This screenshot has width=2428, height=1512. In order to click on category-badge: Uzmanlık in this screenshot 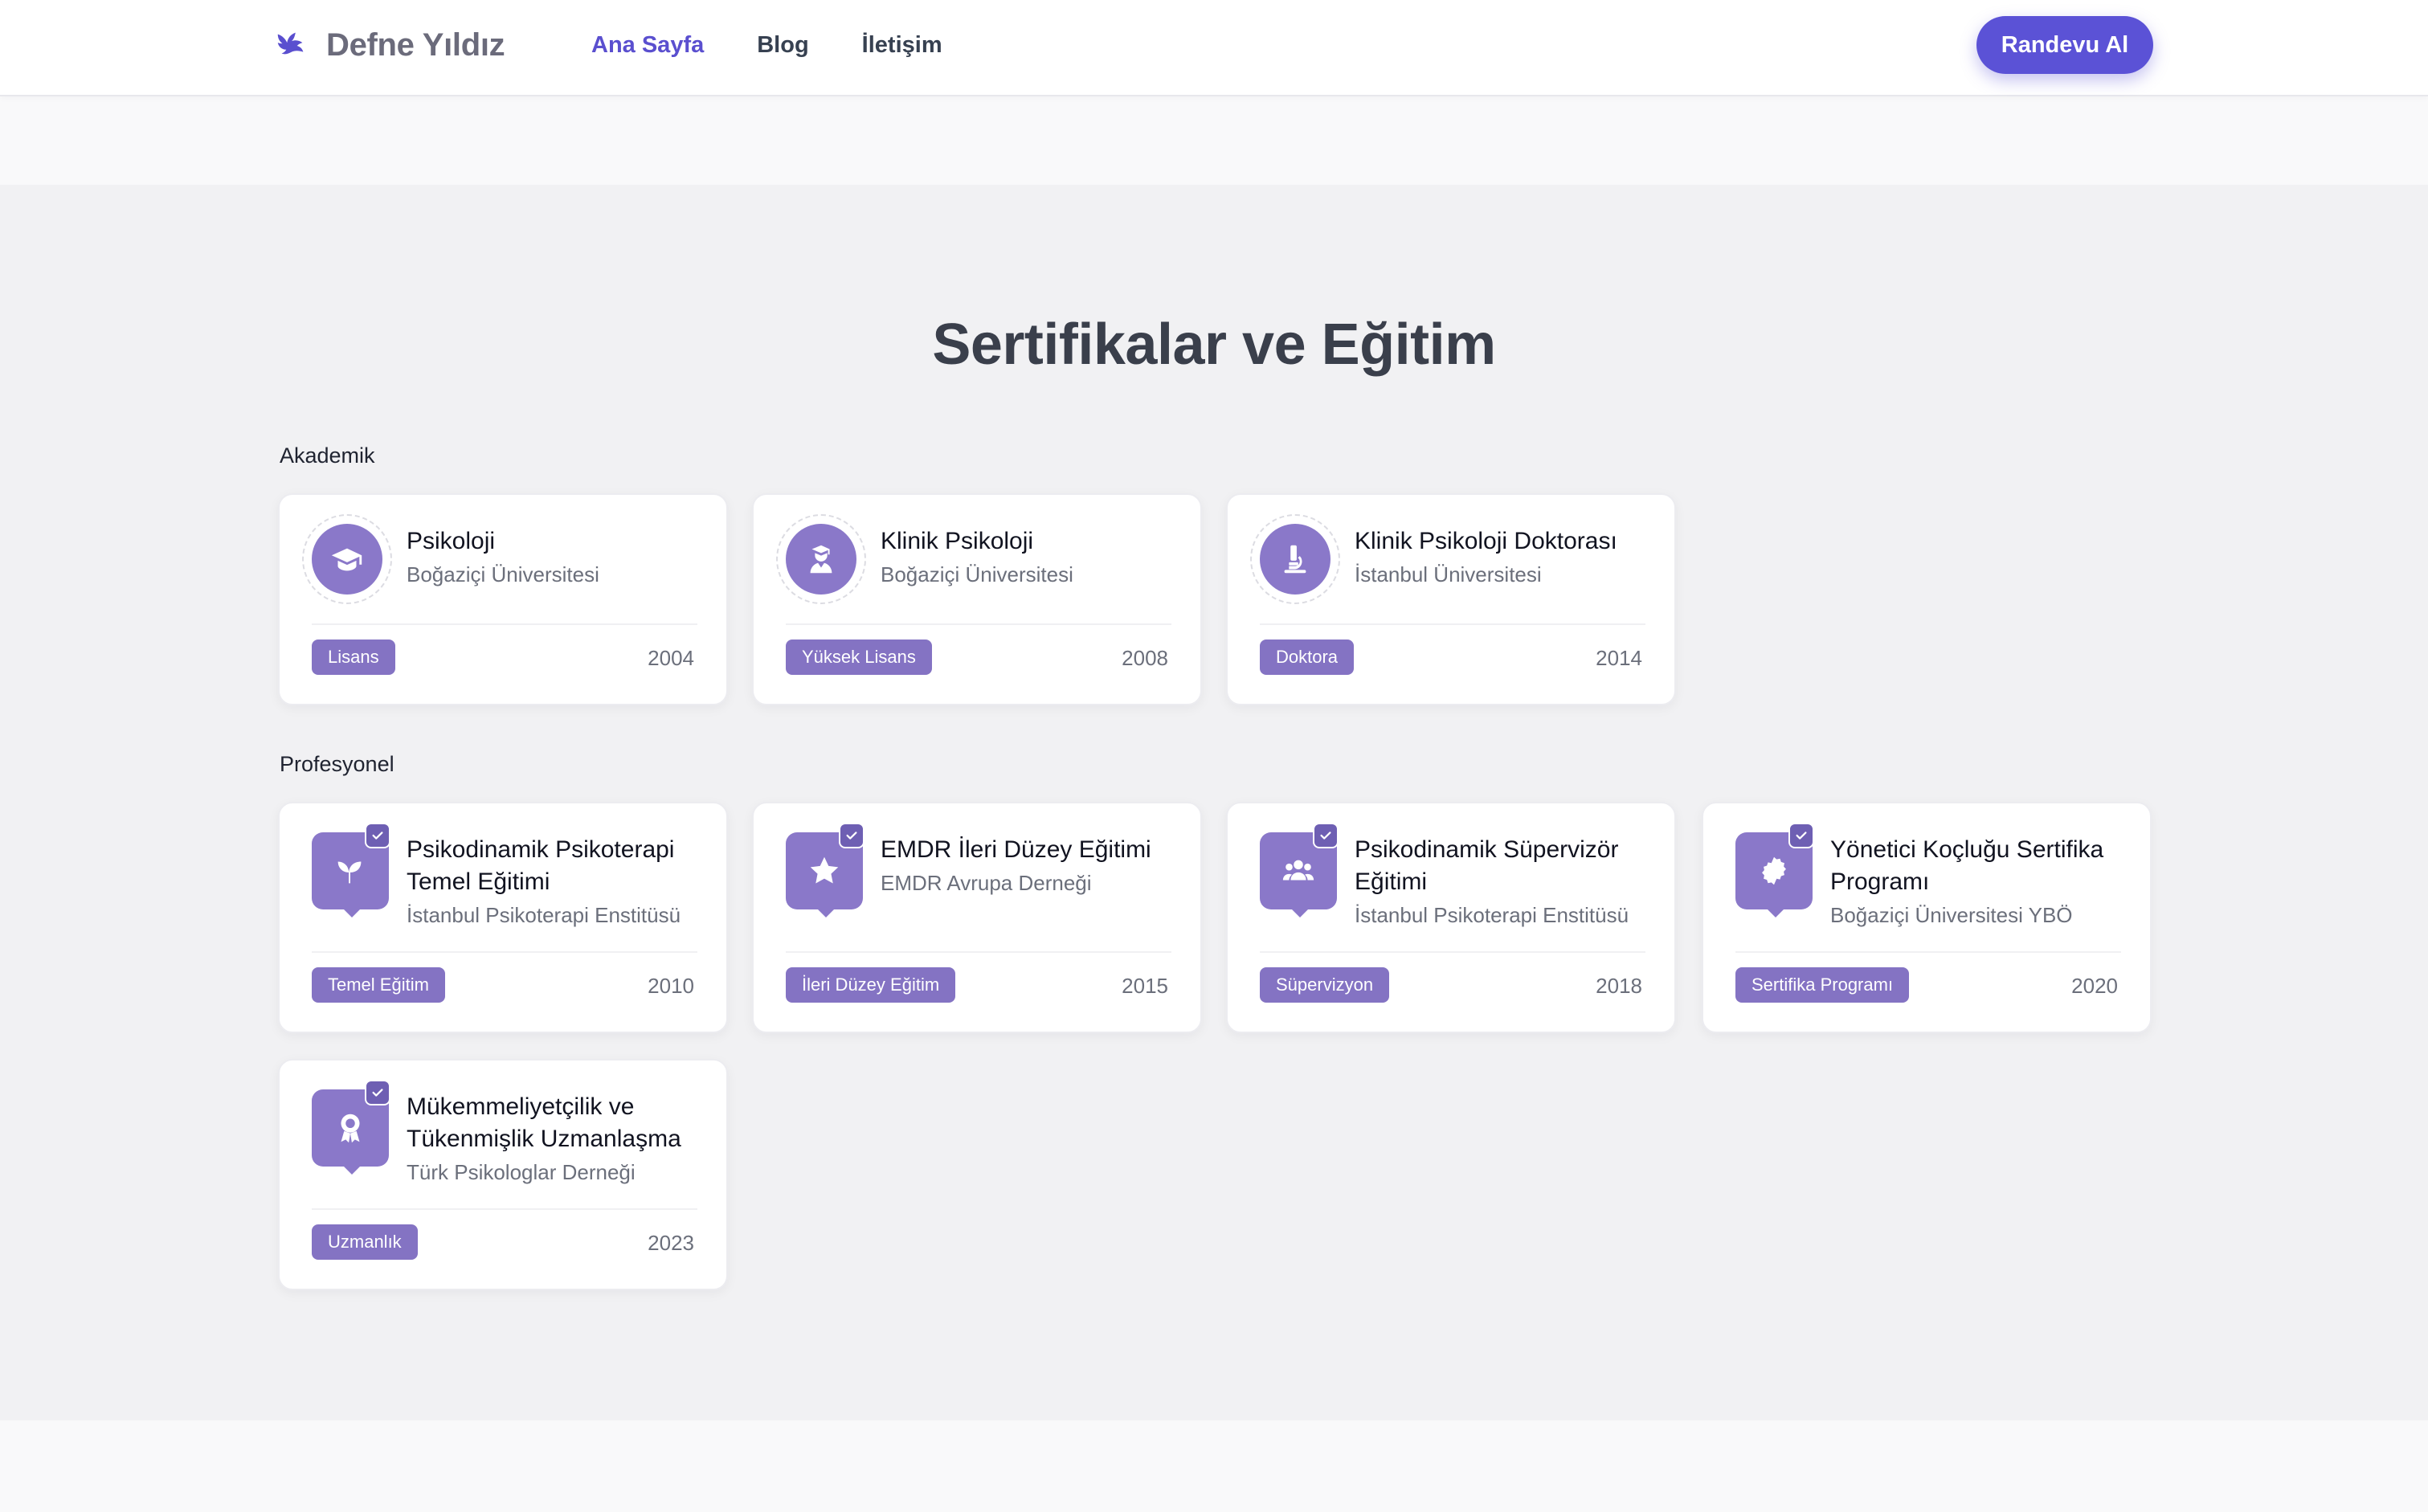, I will do `click(365, 1242)`.